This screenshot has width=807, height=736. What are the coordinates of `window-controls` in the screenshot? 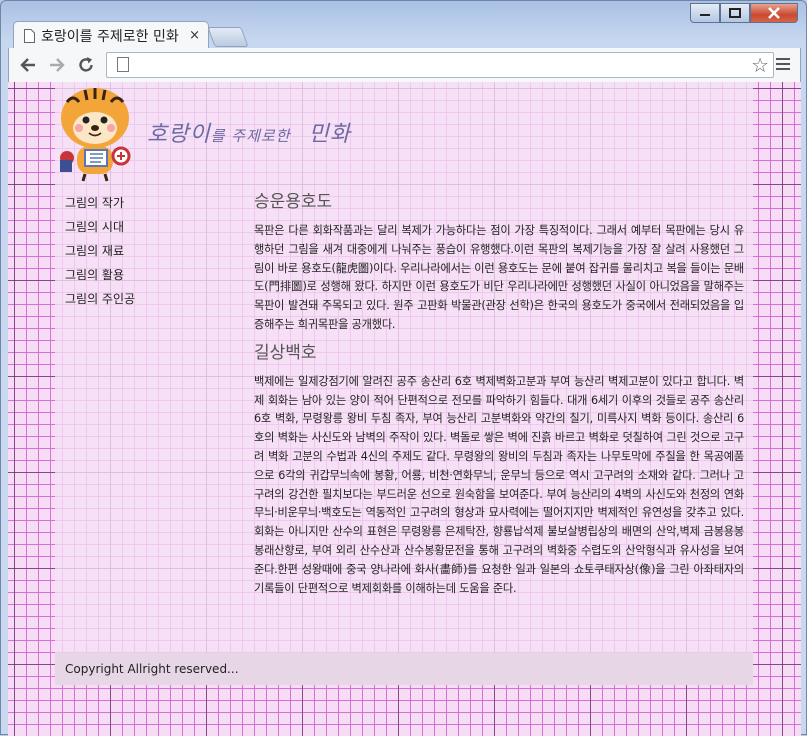 It's located at (744, 13).